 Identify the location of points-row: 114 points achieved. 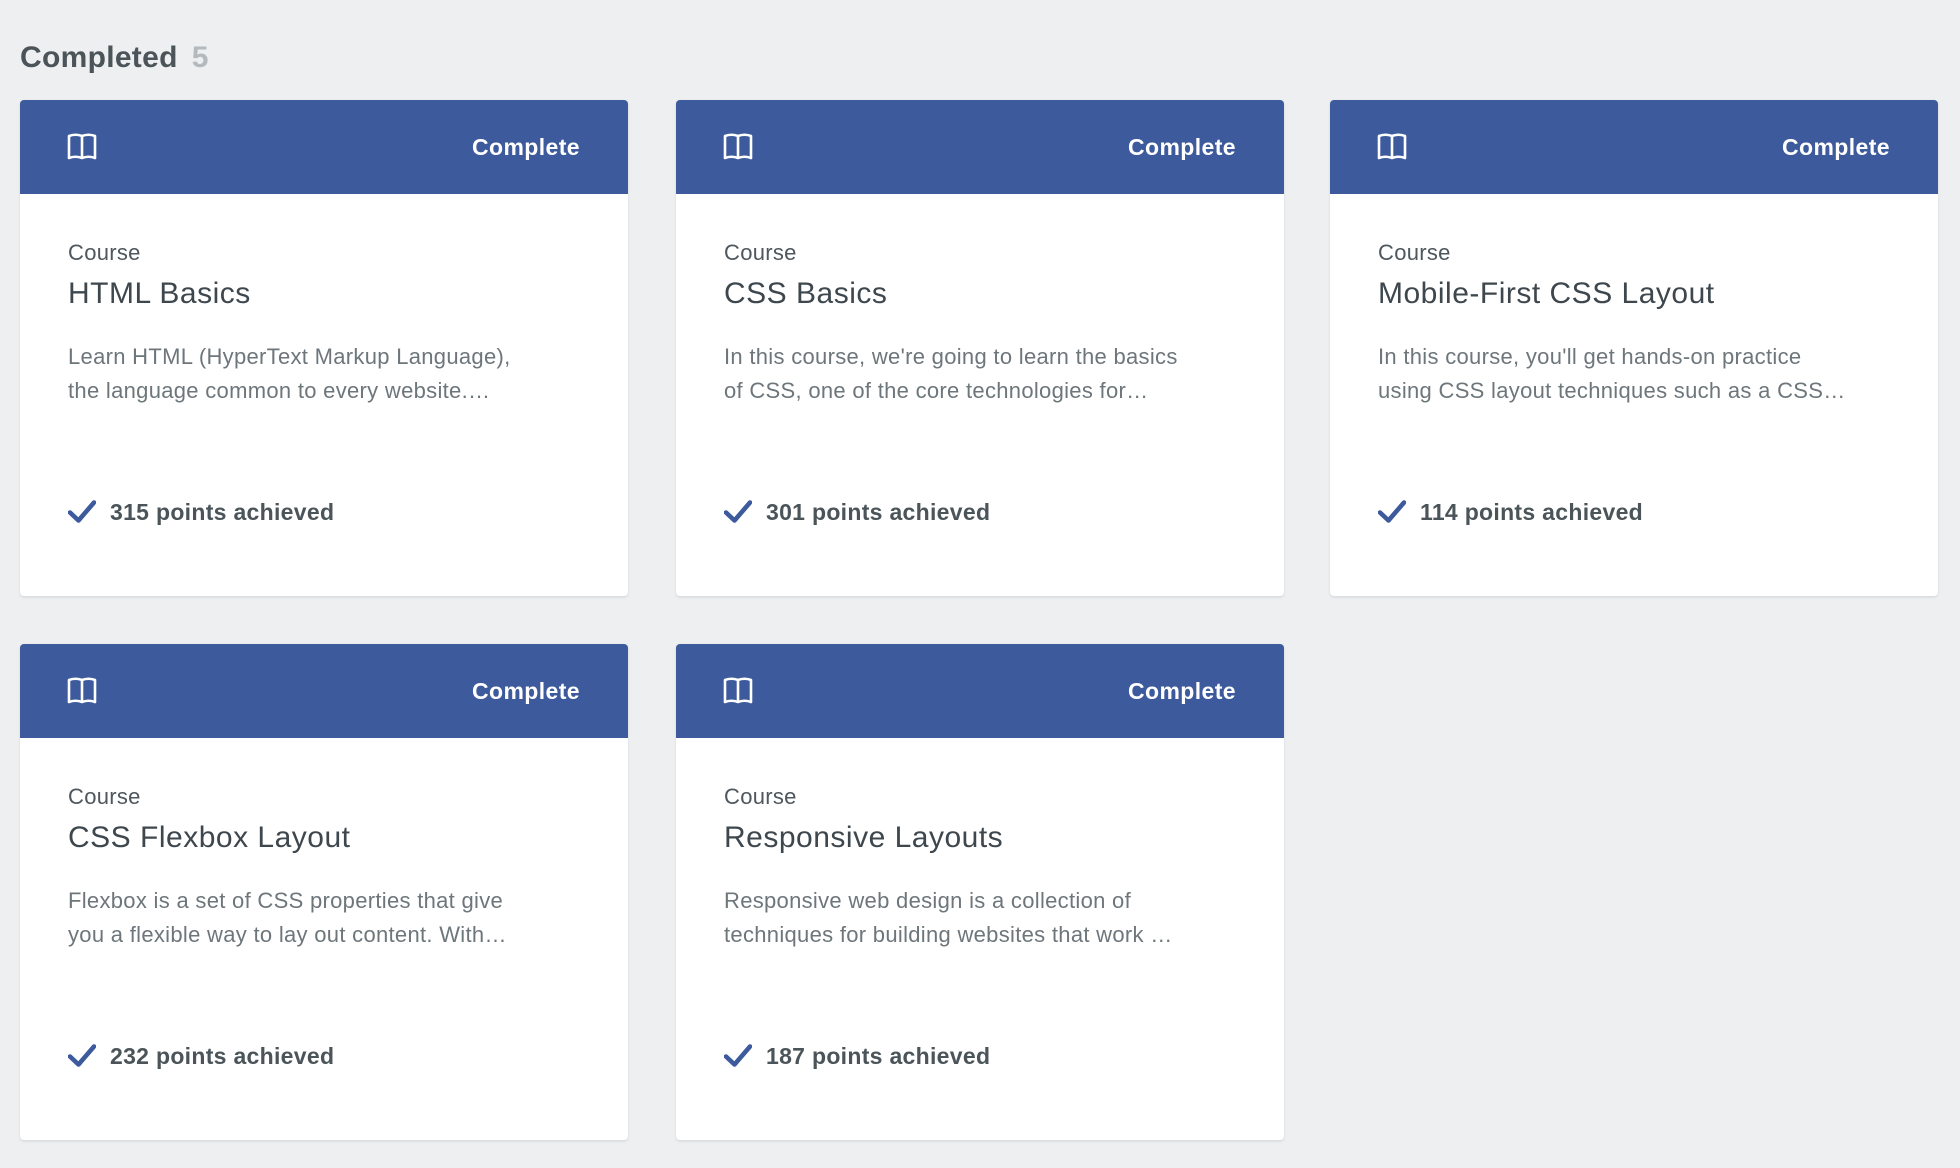
(1510, 512).